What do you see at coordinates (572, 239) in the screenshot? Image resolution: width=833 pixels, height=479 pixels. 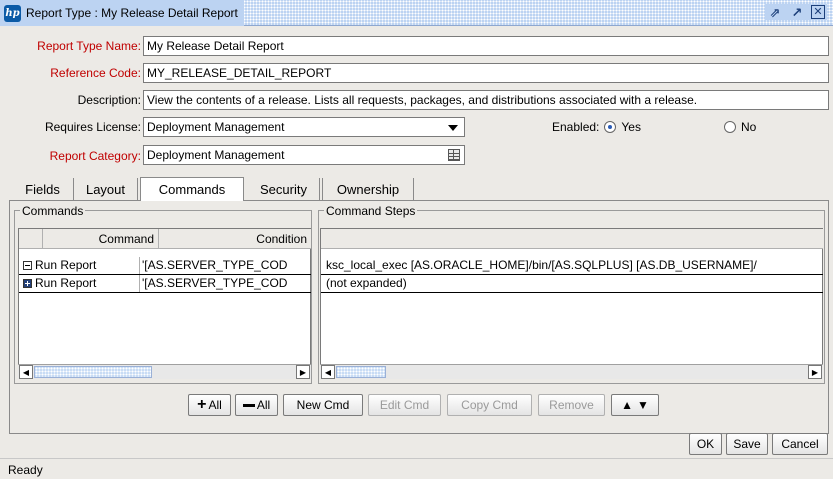 I see `steps-header` at bounding box center [572, 239].